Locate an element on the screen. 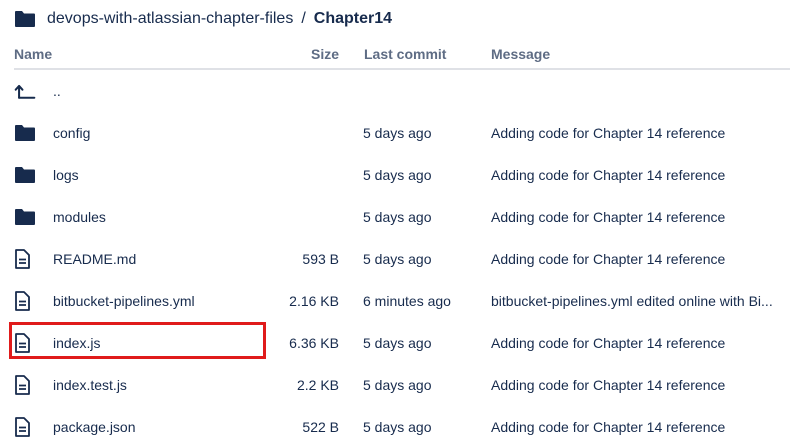 The height and width of the screenshot is (448, 796). row-size: 522 B is located at coordinates (320, 427).